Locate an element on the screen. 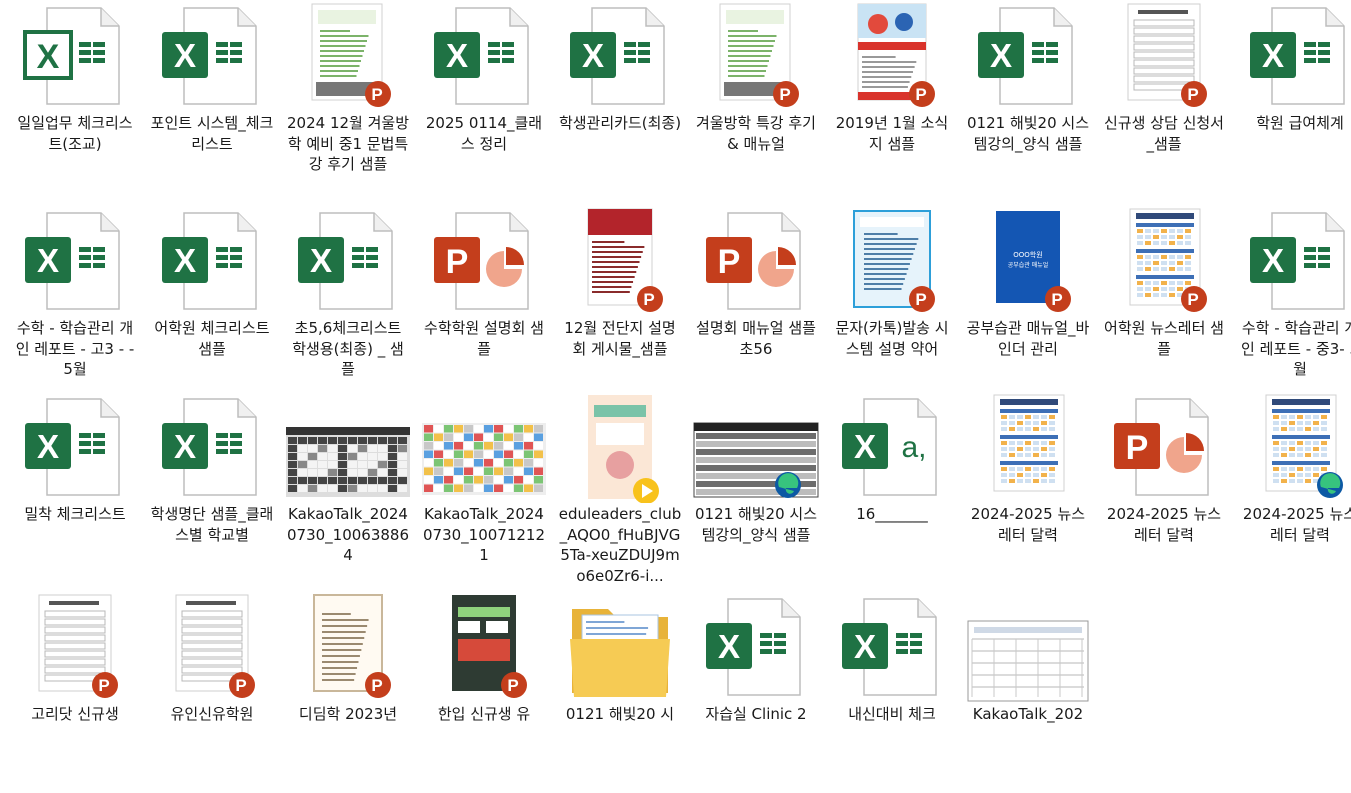 Image resolution: width=1351 pixels, height=793 pixels. calendar-file-icon is located at coordinates (1028, 448).